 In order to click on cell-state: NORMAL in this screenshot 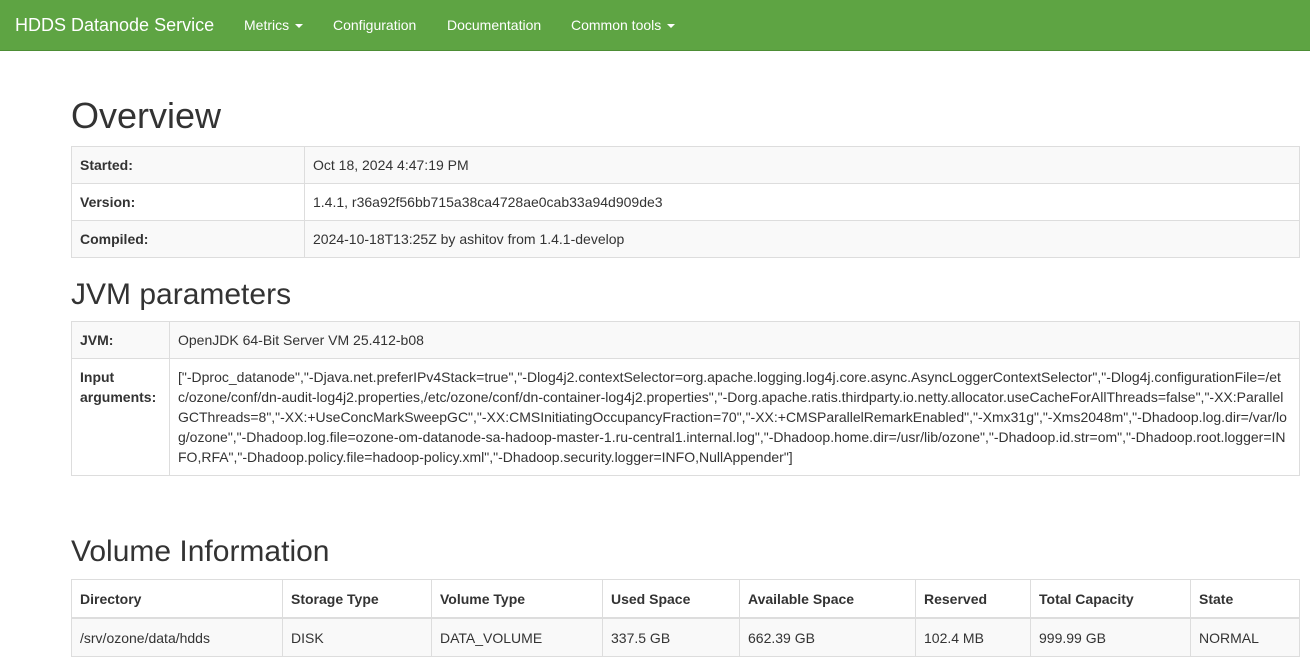, I will do `click(1245, 637)`.